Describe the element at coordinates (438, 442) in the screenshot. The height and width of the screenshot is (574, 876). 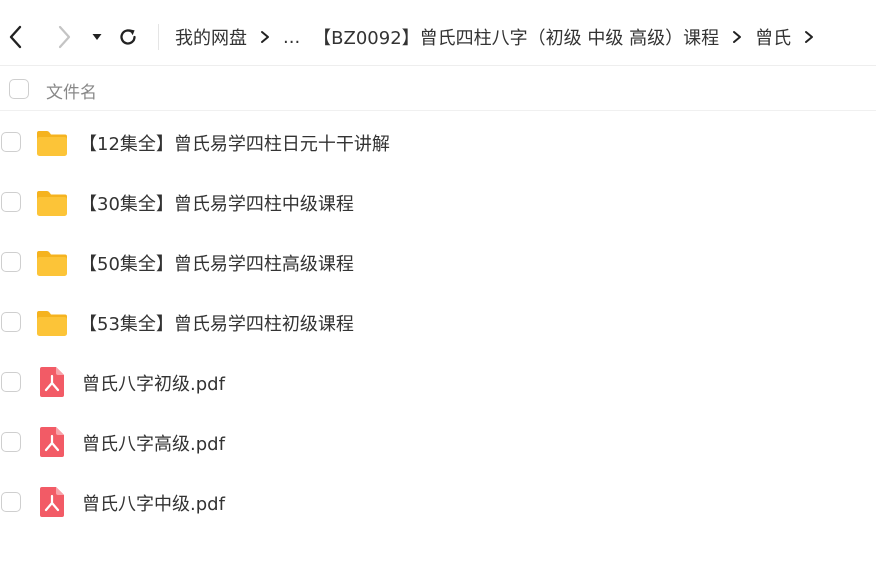
I see `list-item: 曾氏八字高级.pdf` at that location.